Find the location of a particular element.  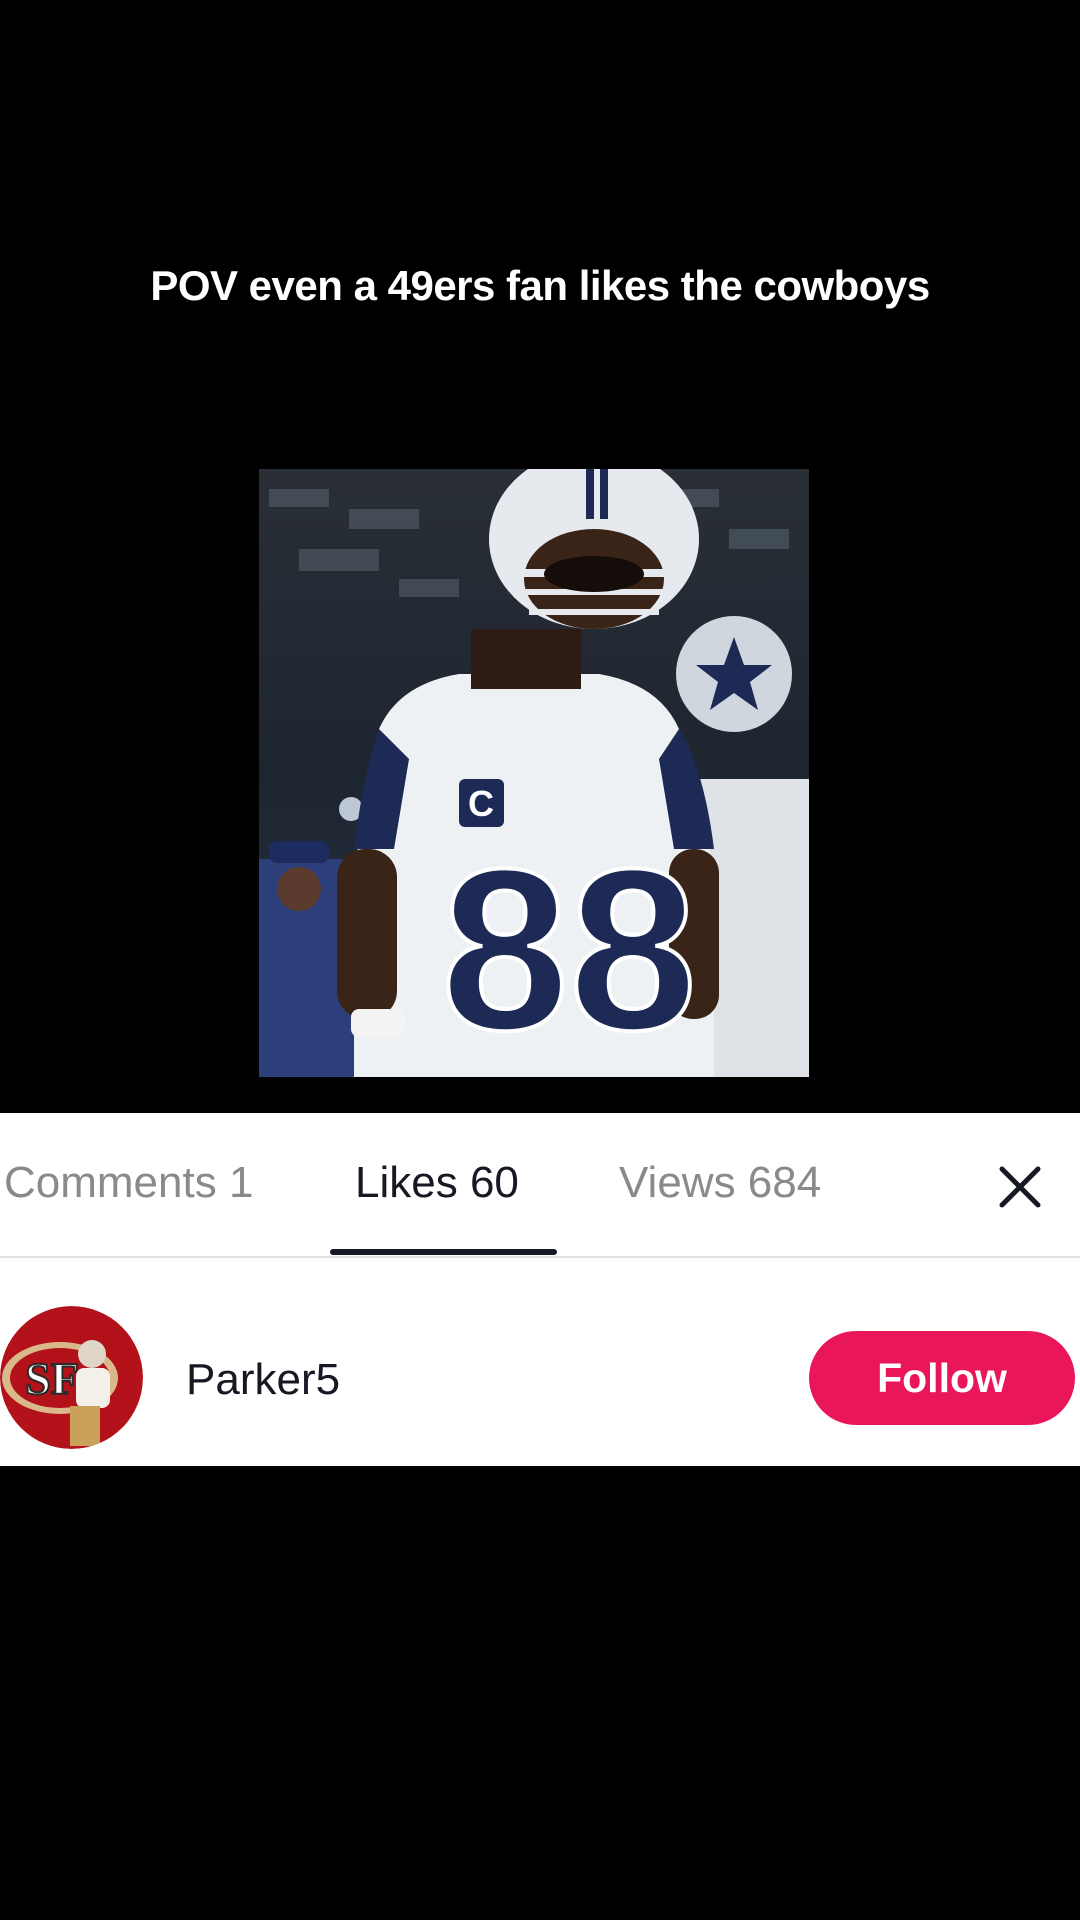

tab-bar: Comments 1 Likes 60 Views 684 is located at coordinates (540, 1185).